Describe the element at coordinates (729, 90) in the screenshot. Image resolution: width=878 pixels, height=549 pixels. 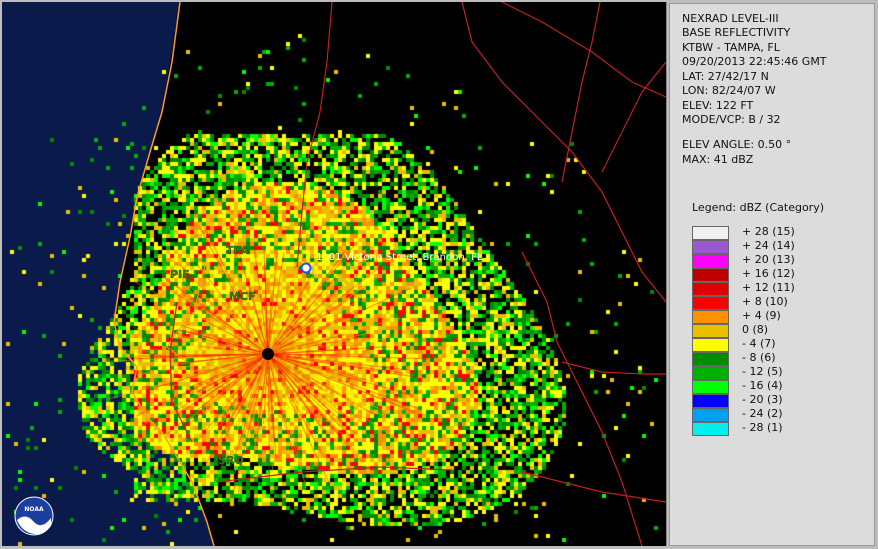
I see `header-line-lon: LON: 82/24/07 W` at that location.